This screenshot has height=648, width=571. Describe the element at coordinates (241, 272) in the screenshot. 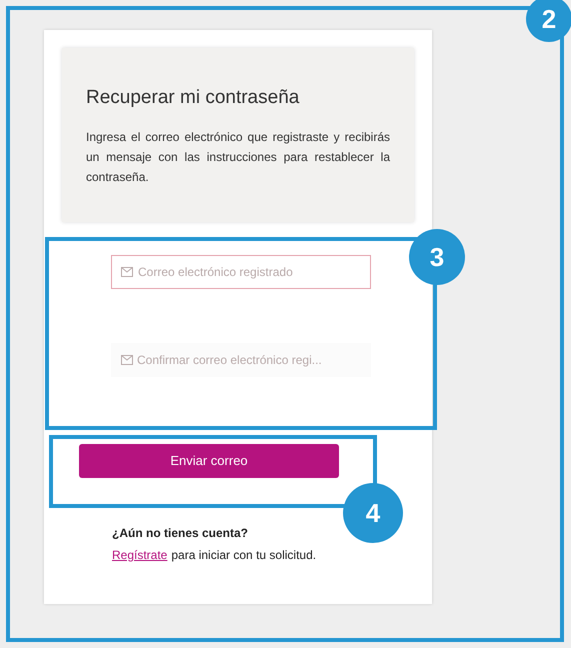

I see `email-field: Correo electrónico registrado` at that location.